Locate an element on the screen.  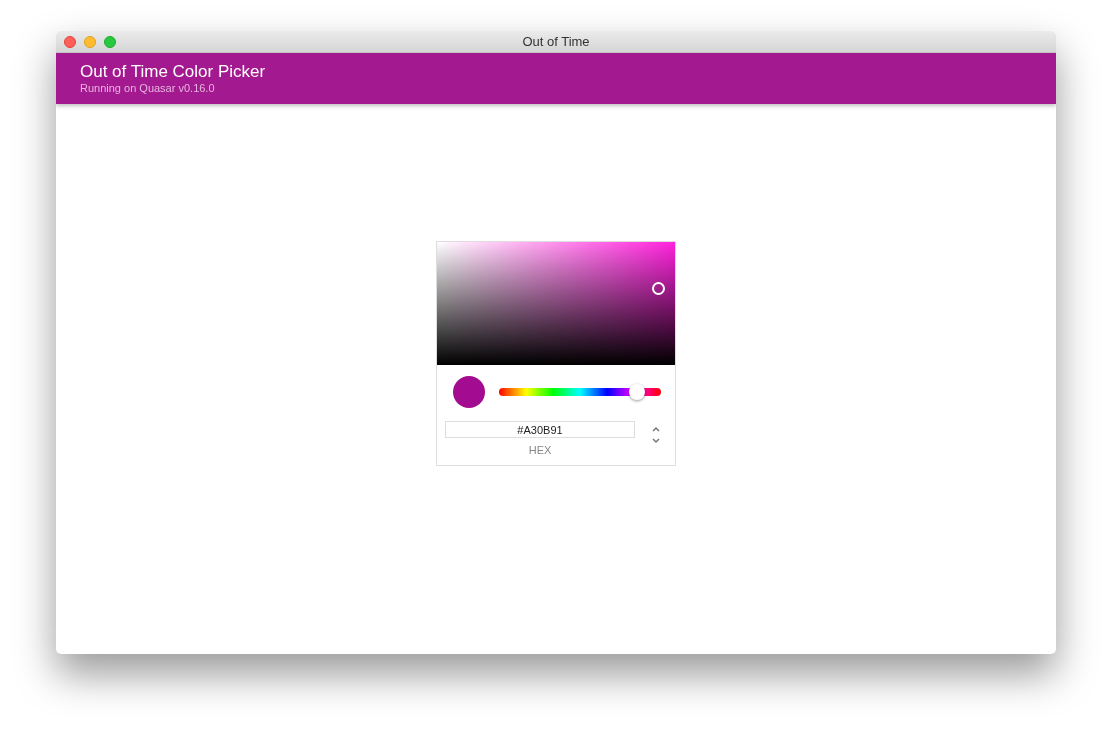
up-down-chevron-icon is located at coordinates (656, 435).